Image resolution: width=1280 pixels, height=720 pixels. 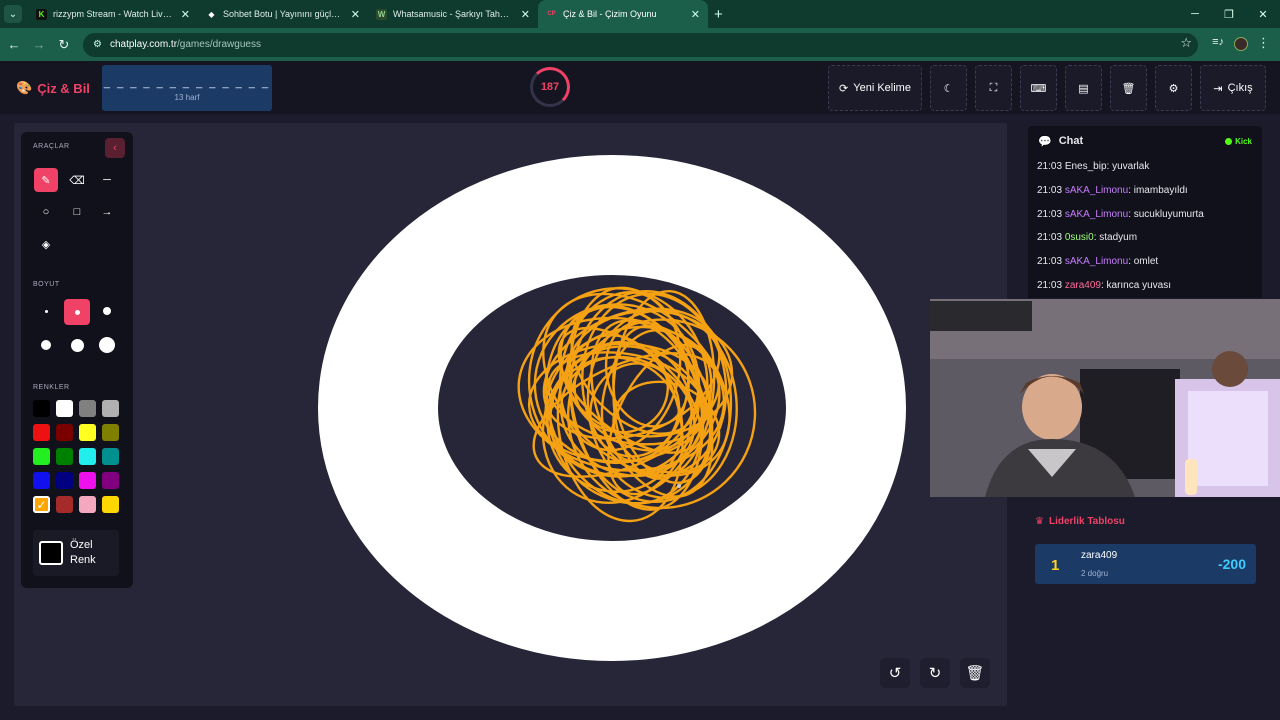 I want to click on message-text: yuvarlak, so click(x=1131, y=166).